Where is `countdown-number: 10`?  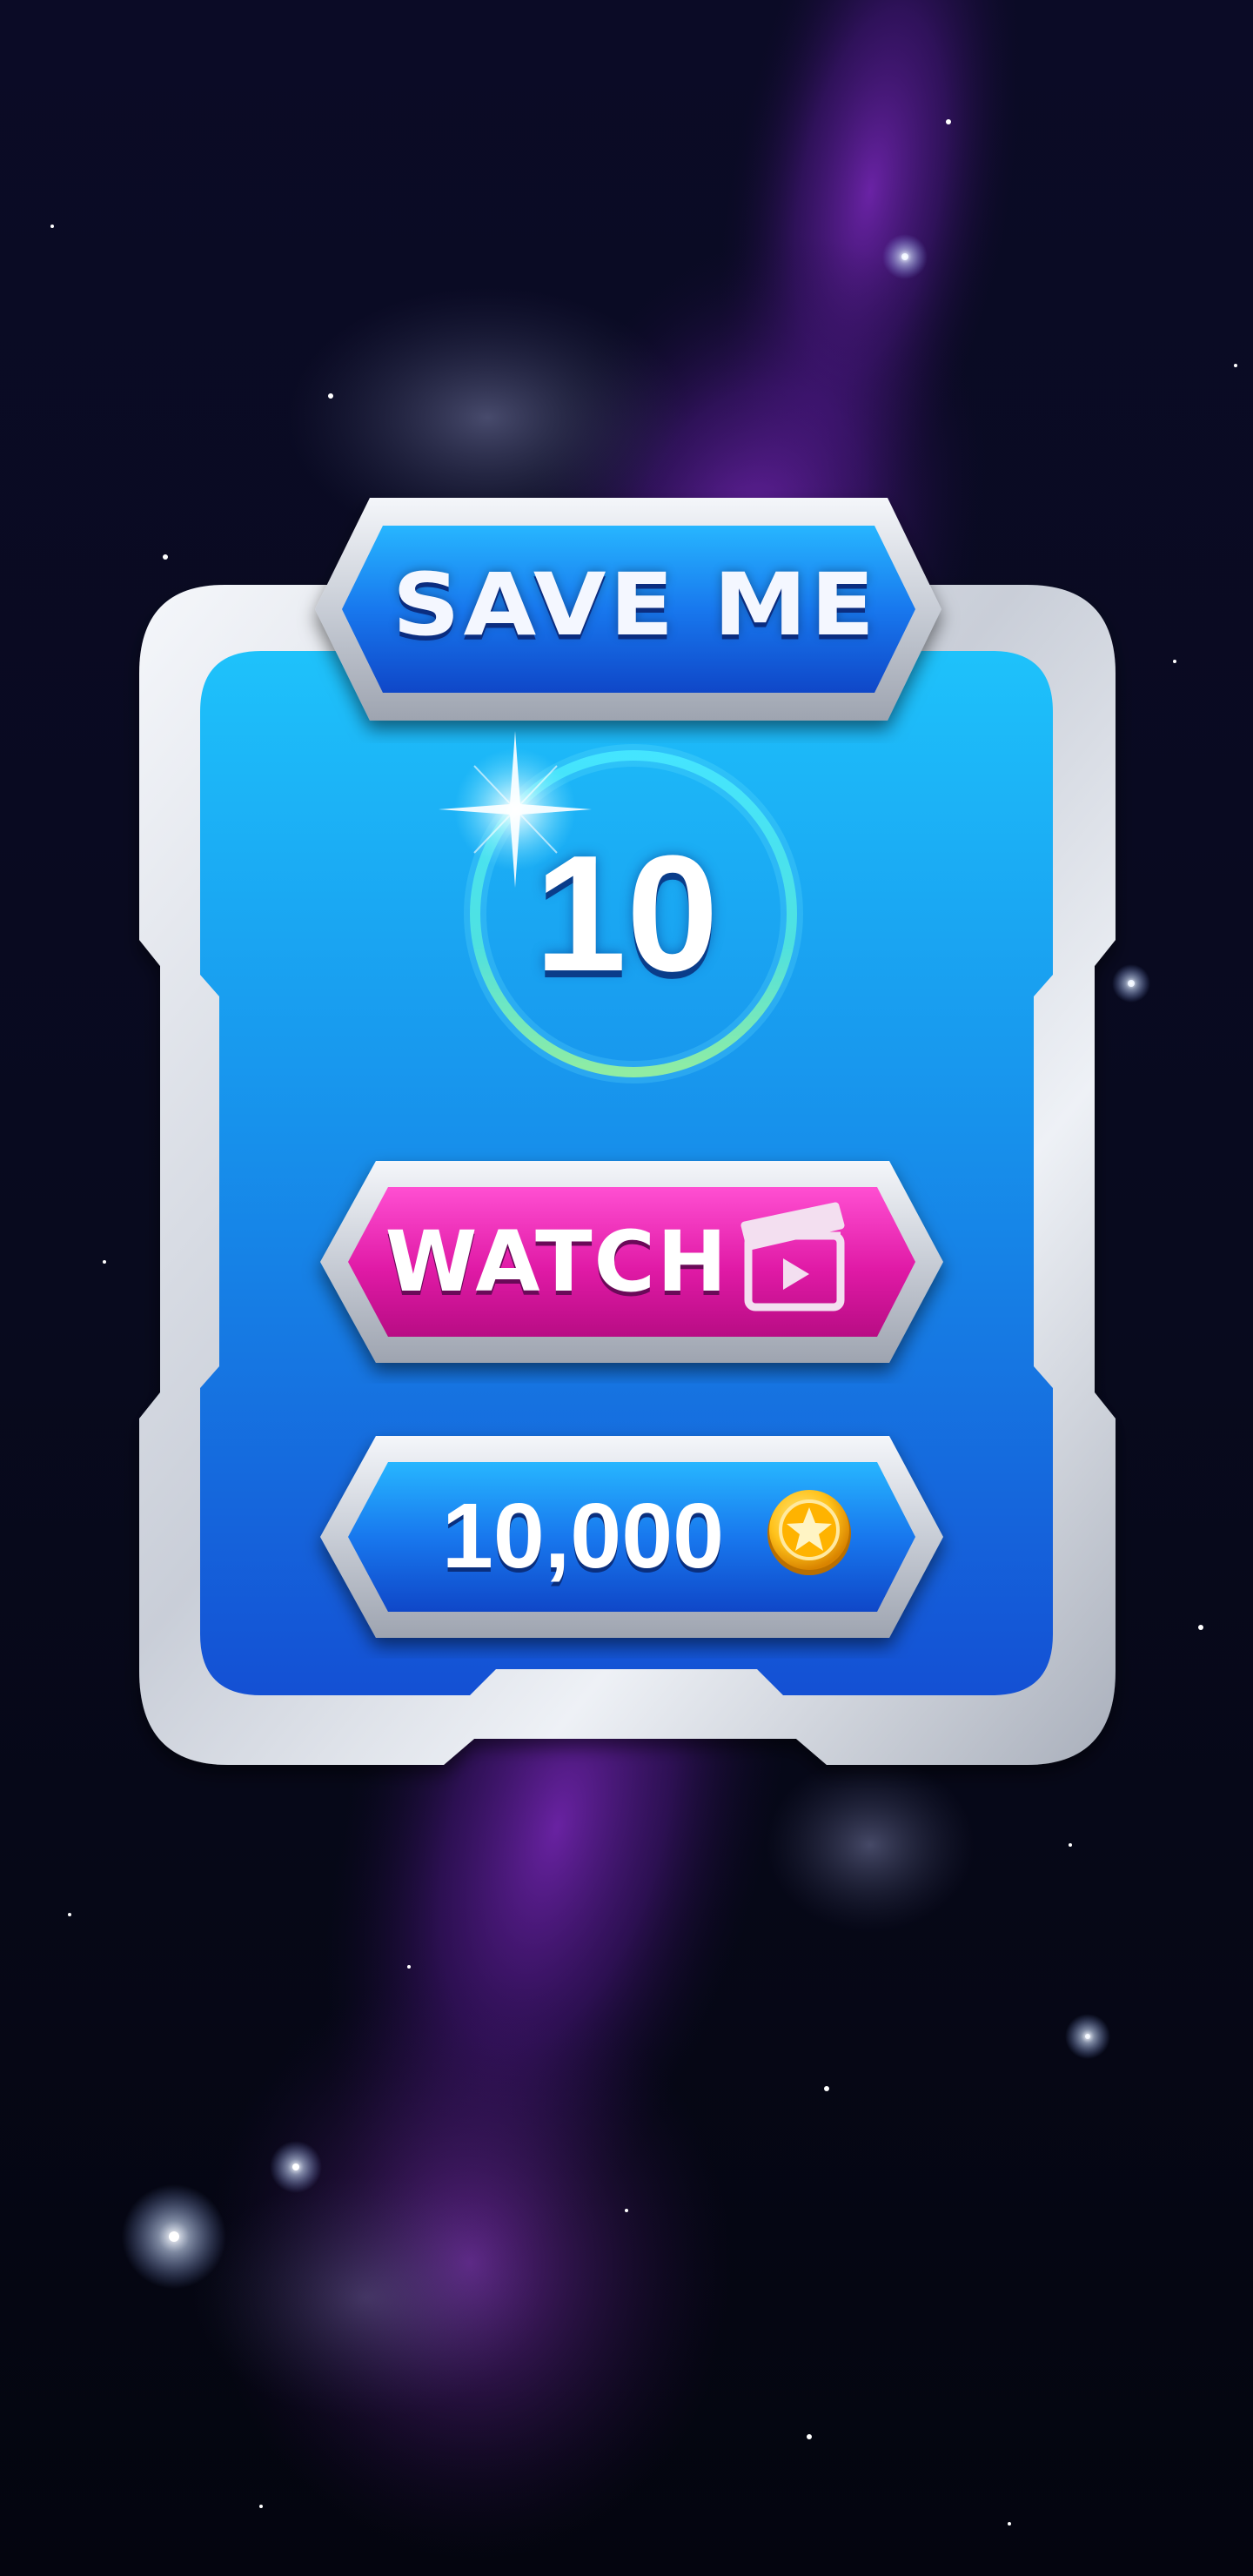 countdown-number: 10 is located at coordinates (626, 914).